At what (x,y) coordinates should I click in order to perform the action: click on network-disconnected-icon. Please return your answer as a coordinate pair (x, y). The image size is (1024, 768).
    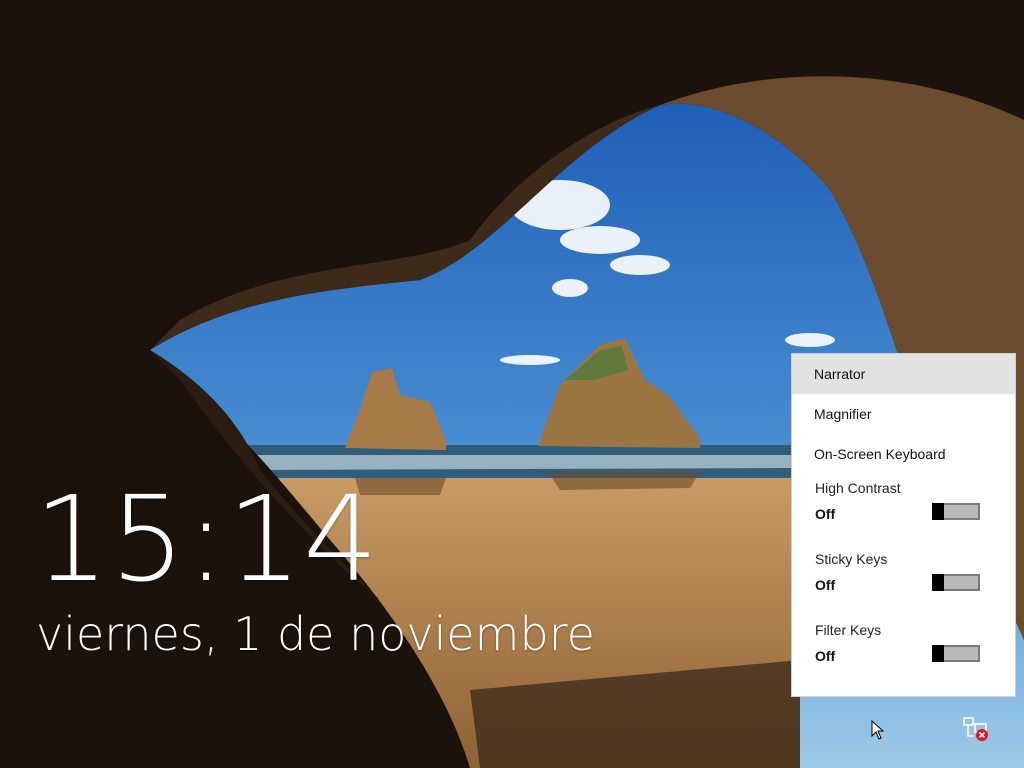
    Looking at the image, I should click on (976, 729).